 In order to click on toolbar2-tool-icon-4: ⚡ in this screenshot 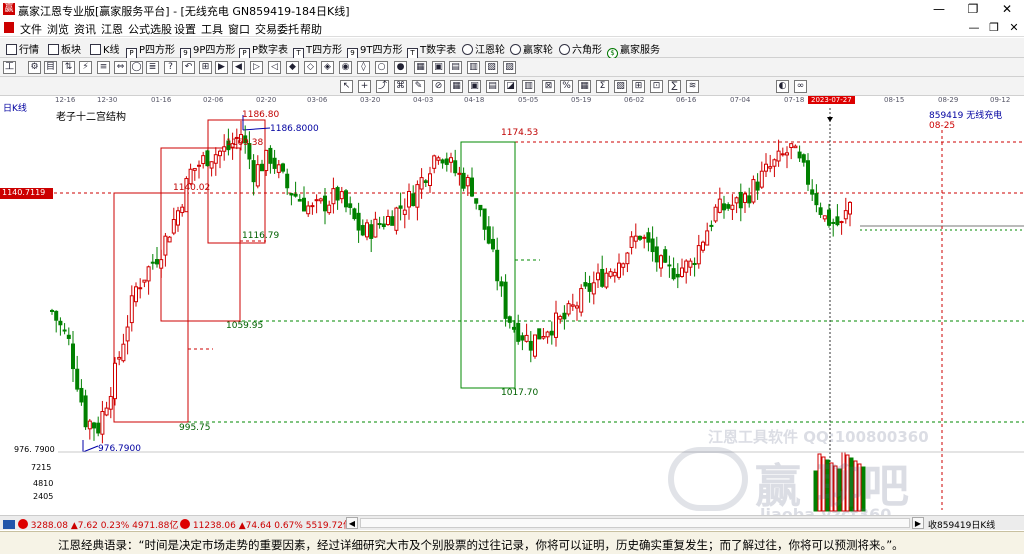, I will do `click(85, 67)`.